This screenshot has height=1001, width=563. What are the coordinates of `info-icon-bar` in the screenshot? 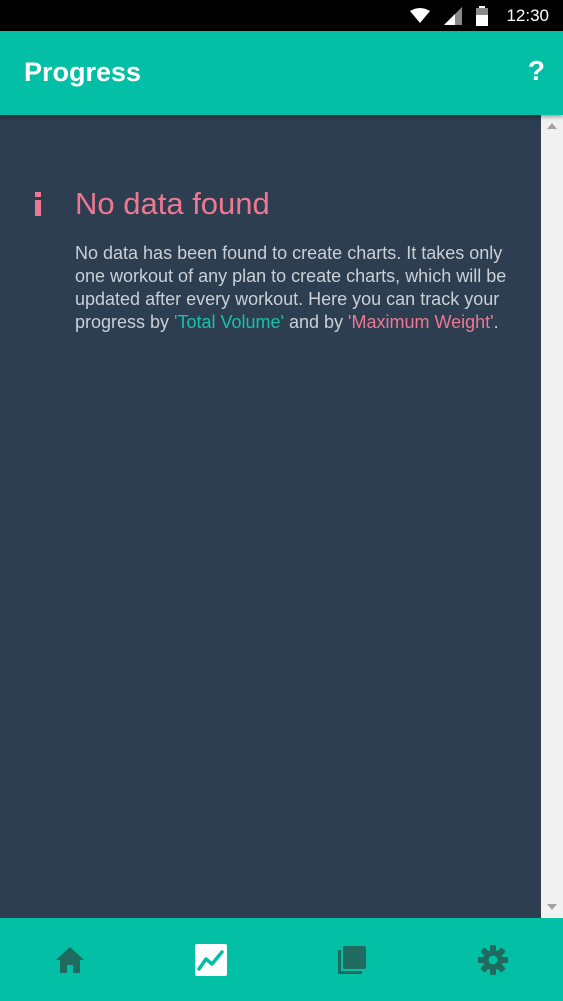 It's located at (38, 208).